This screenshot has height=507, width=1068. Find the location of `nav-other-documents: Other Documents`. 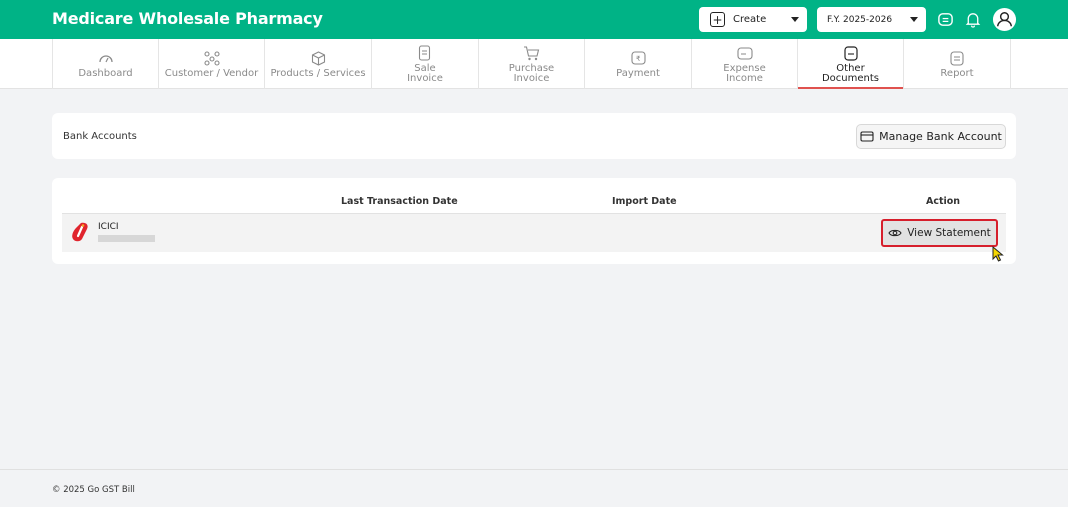

nav-other-documents: Other Documents is located at coordinates (851, 64).